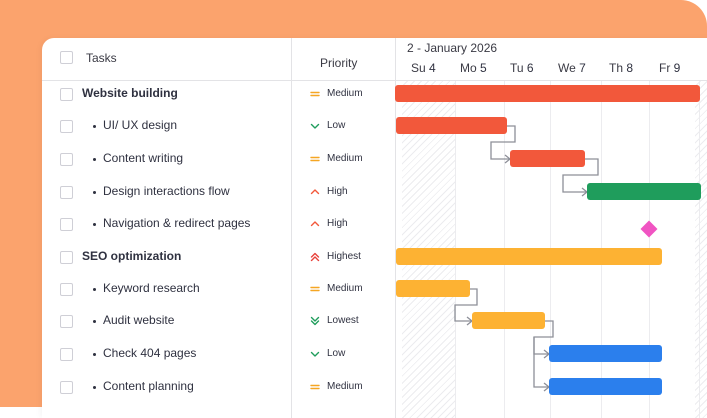  What do you see at coordinates (541, 362) in the screenshot?
I see `dependency-connector` at bounding box center [541, 362].